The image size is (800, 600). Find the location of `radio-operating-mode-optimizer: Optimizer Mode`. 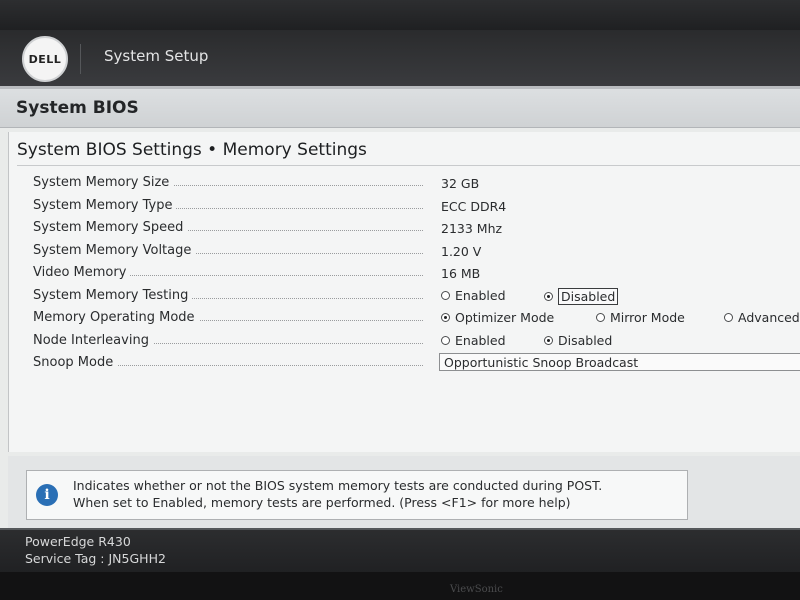

radio-operating-mode-optimizer: Optimizer Mode is located at coordinates (497, 317).